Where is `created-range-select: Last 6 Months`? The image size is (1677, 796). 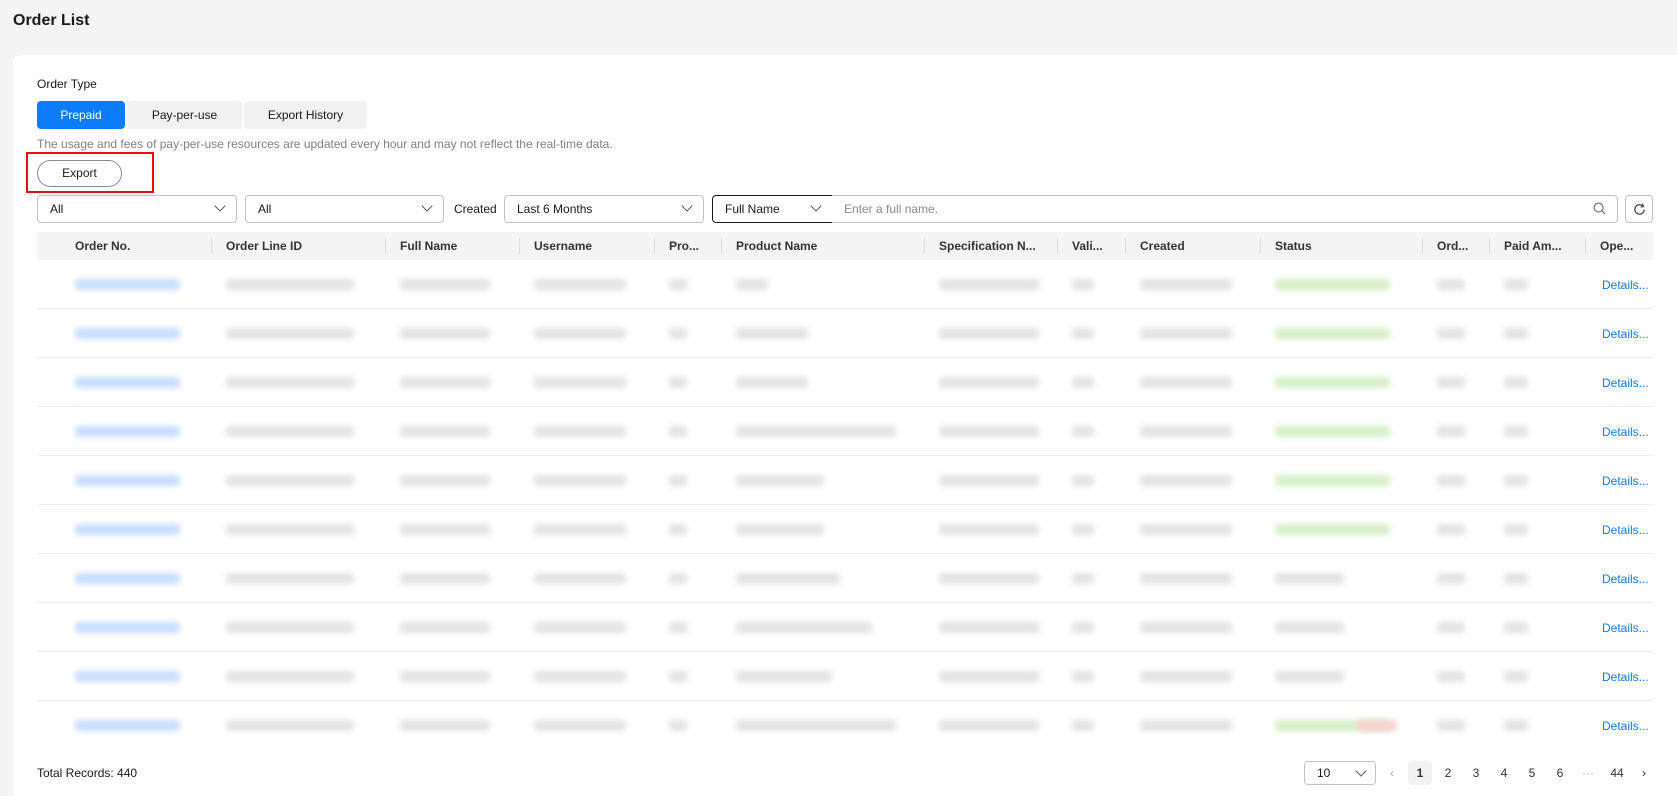 created-range-select: Last 6 Months is located at coordinates (604, 209).